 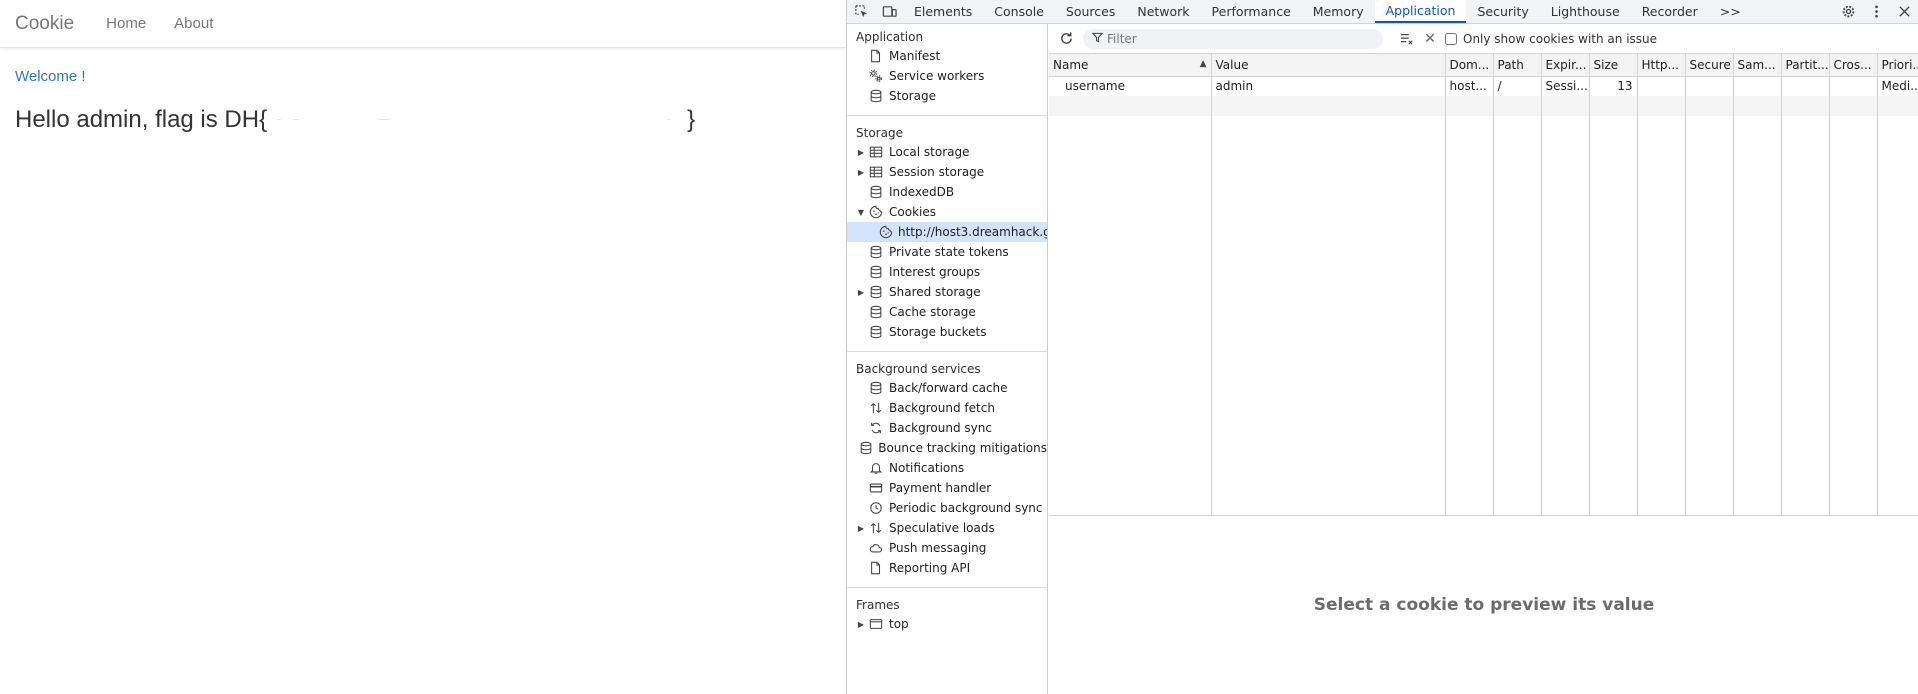 What do you see at coordinates (477, 119) in the screenshot?
I see `flag-redacted-area` at bounding box center [477, 119].